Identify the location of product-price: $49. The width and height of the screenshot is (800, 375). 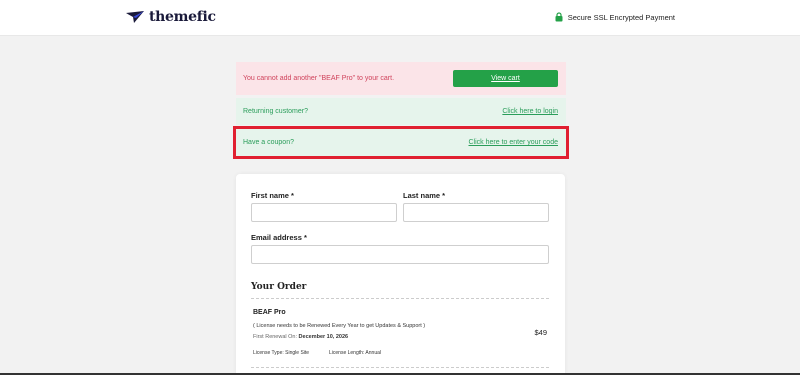
(540, 332).